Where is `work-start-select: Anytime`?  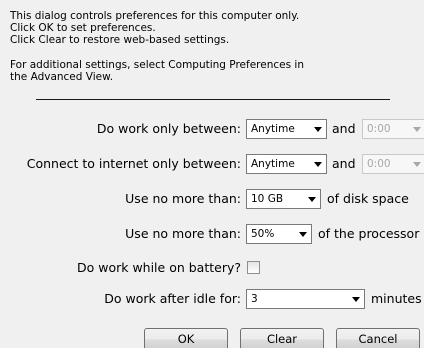 work-start-select: Anytime is located at coordinates (286, 129).